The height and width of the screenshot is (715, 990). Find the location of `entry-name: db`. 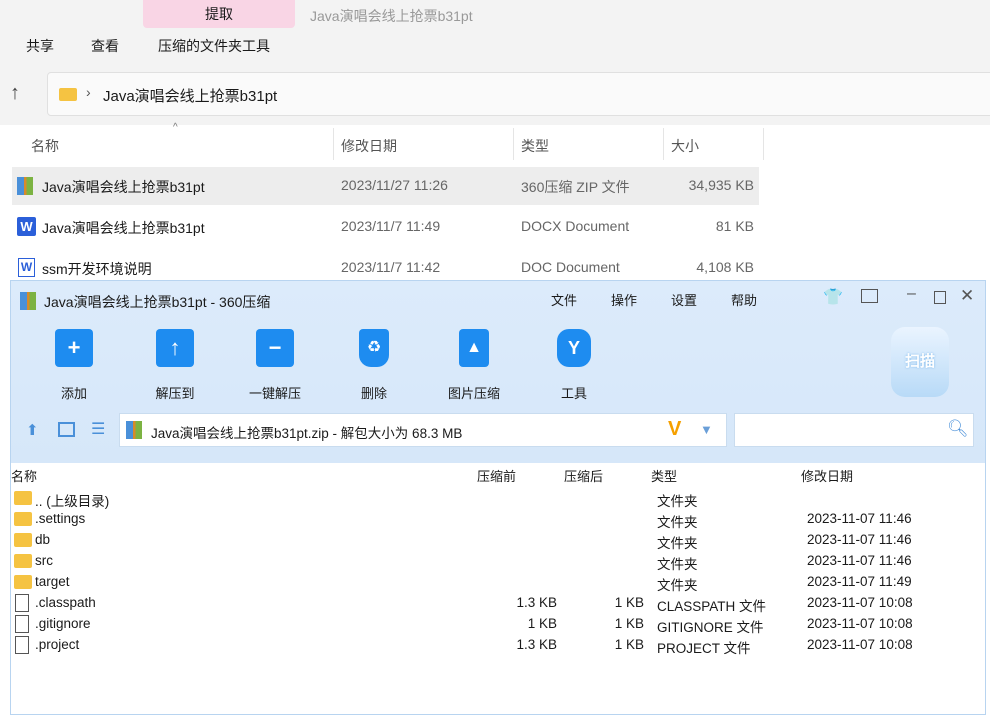

entry-name: db is located at coordinates (43, 539).